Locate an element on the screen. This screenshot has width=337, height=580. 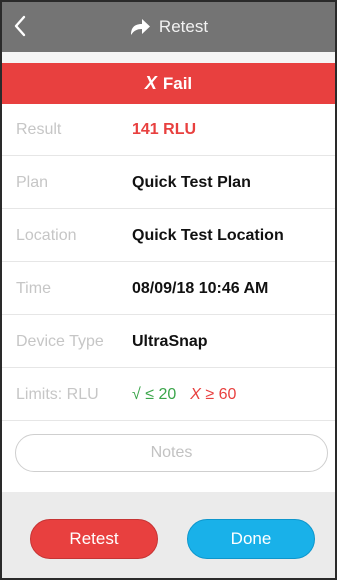
page-title: Retest is located at coordinates (183, 26).